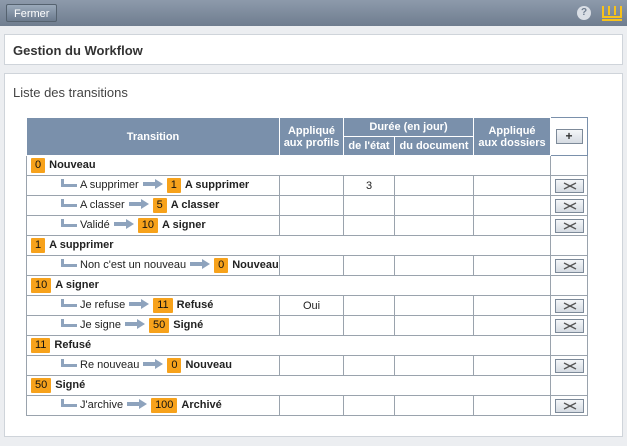 Image resolution: width=627 pixels, height=446 pixels. What do you see at coordinates (109, 185) in the screenshot?
I see `transition-label: A supprimer` at bounding box center [109, 185].